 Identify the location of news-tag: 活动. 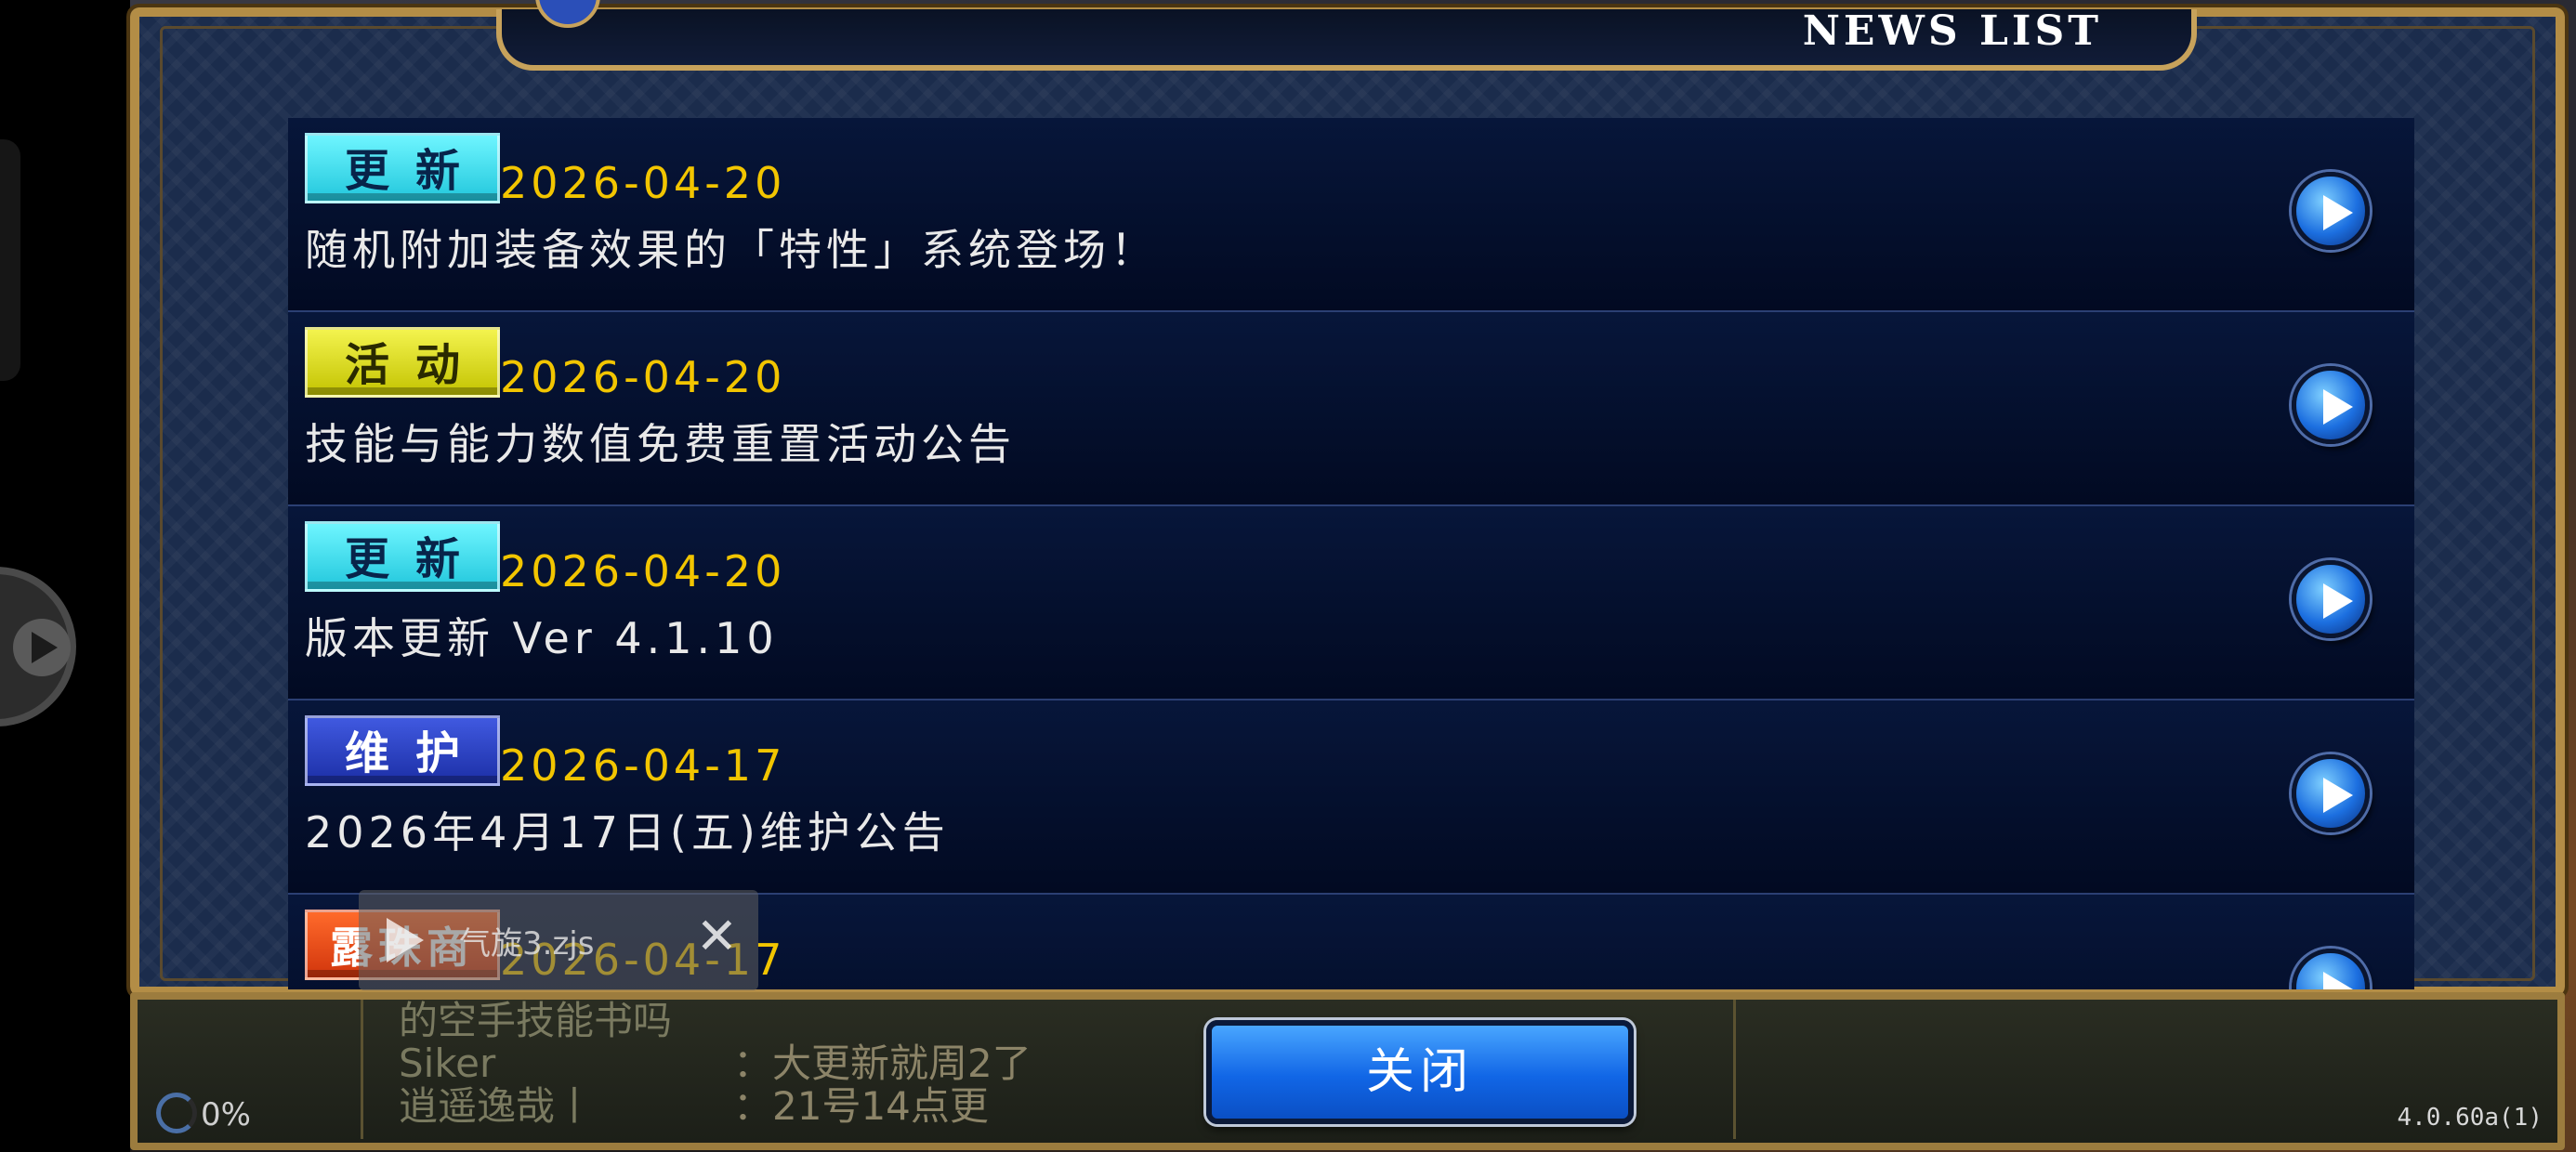
(402, 362).